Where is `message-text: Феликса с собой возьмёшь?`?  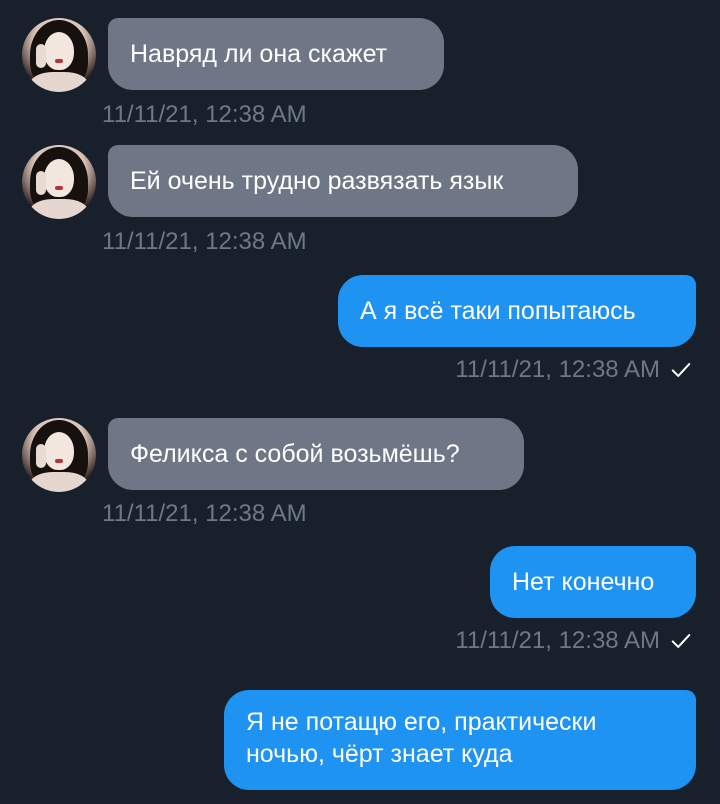
message-text: Феликса с собой возьмёшь? is located at coordinates (295, 454).